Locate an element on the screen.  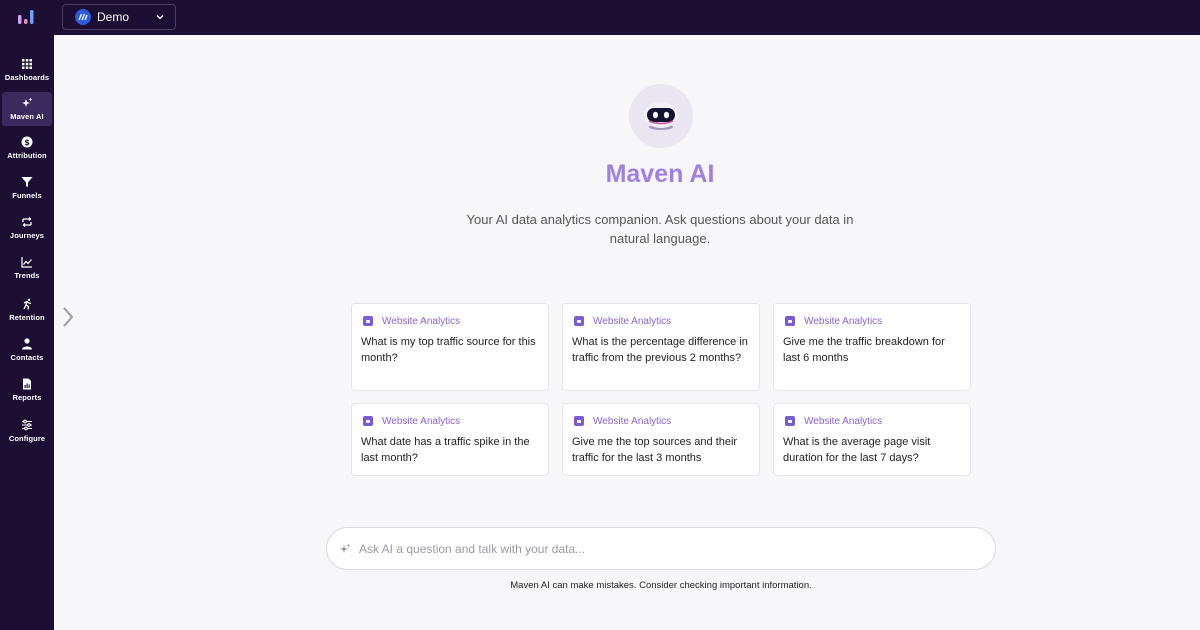
run-icon is located at coordinates (27, 304).